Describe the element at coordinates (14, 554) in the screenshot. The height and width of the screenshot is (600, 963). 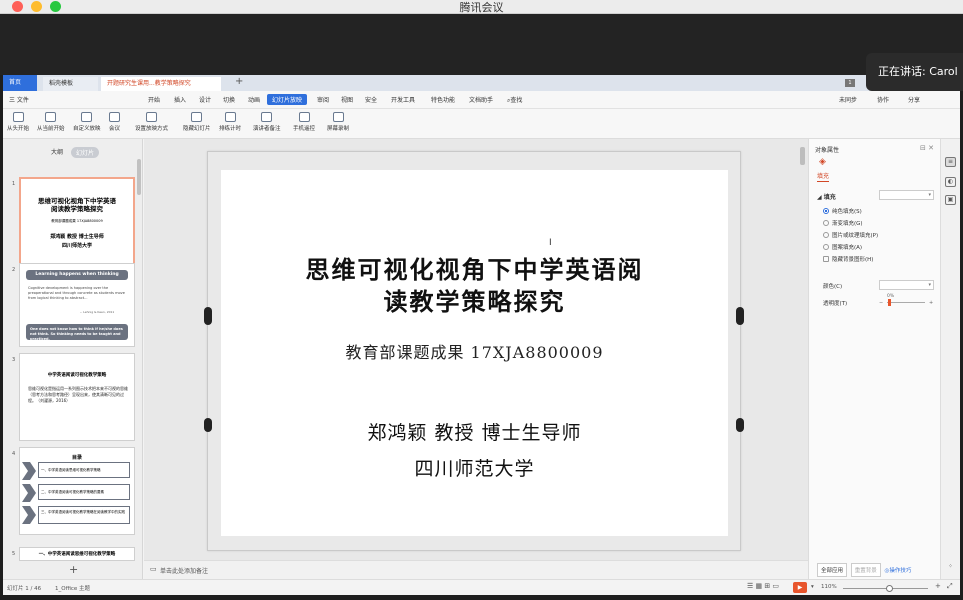
I see `slide-number: 5` at that location.